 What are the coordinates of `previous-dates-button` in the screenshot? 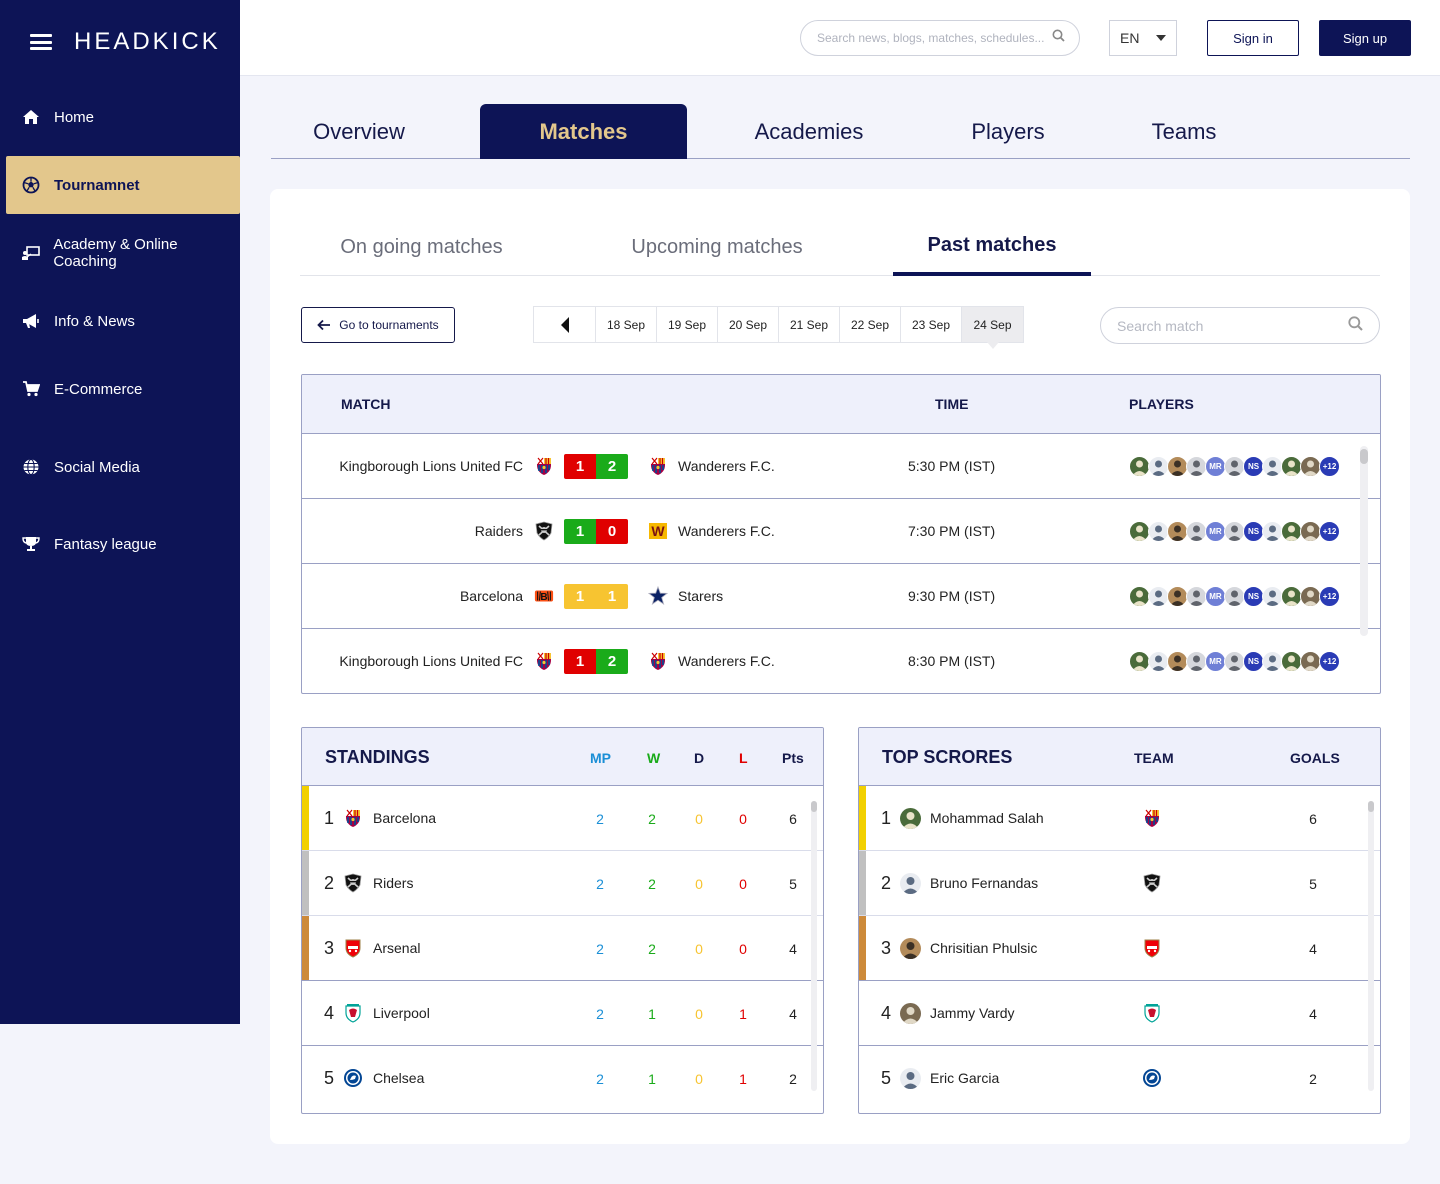 It's located at (565, 324).